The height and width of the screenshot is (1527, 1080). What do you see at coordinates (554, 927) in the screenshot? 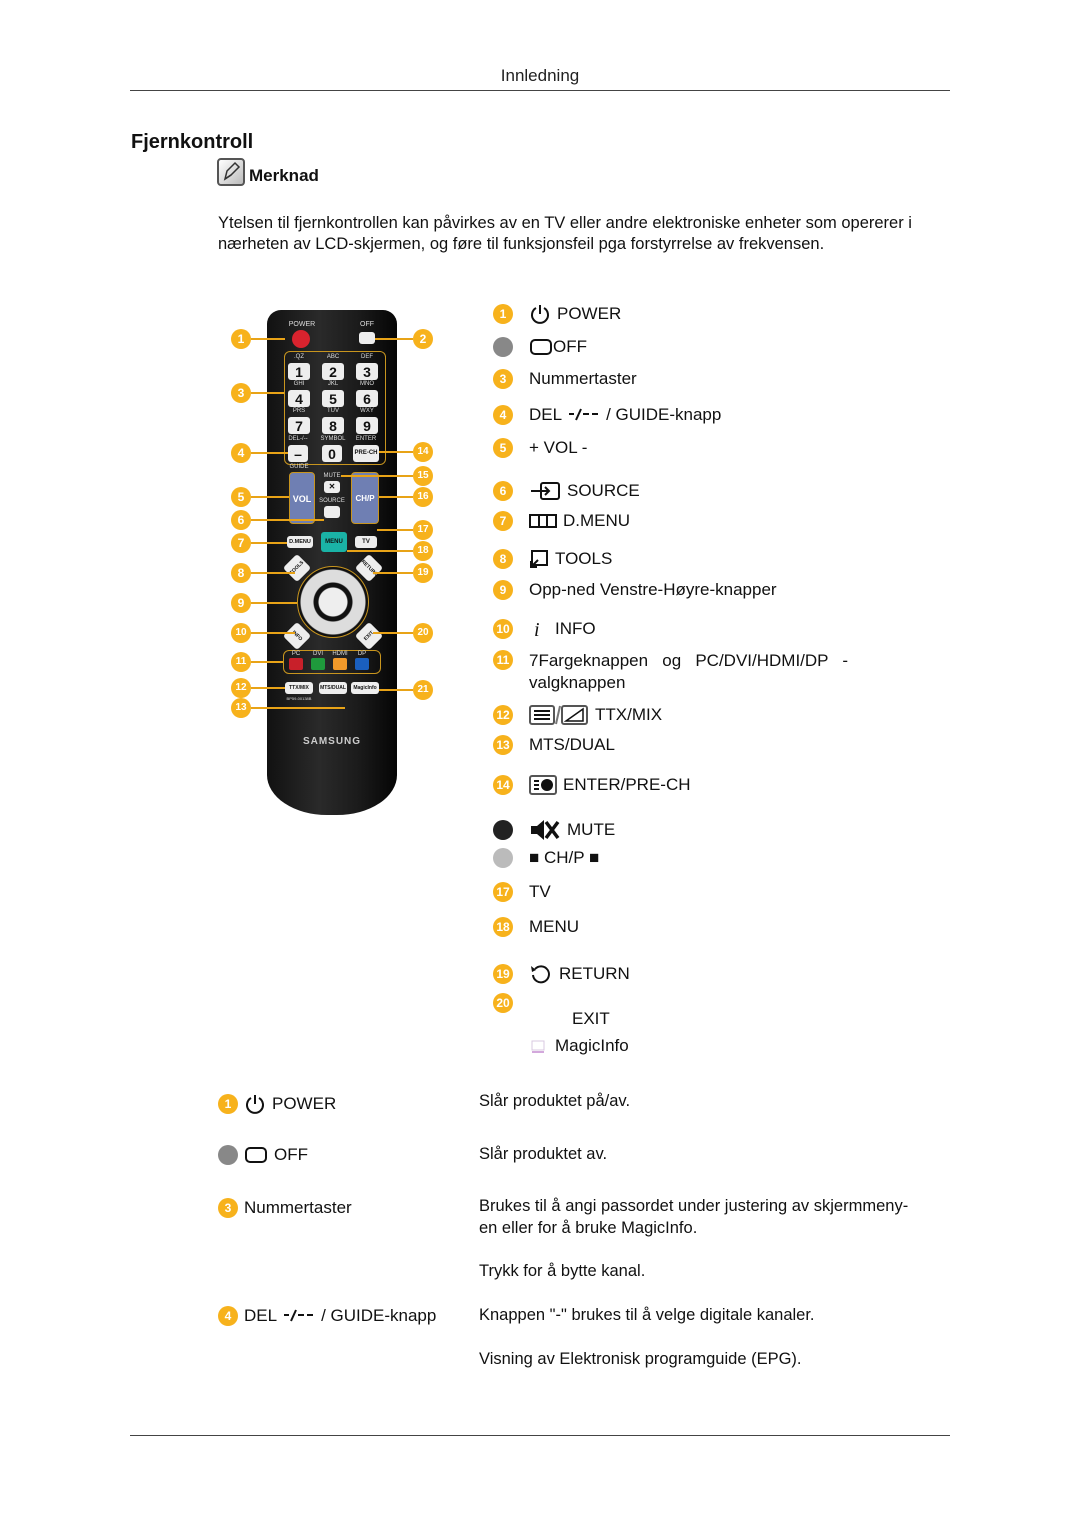
I see `legend-label: MENU` at bounding box center [554, 927].